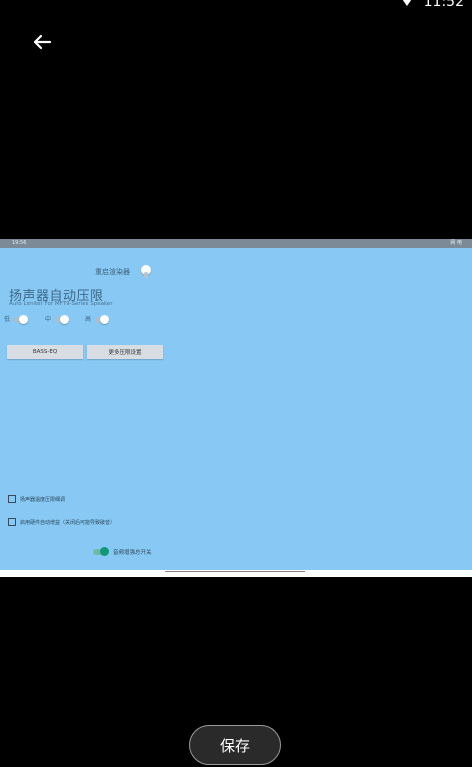 The image size is (472, 767). I want to click on band-high: 高, so click(100, 320).